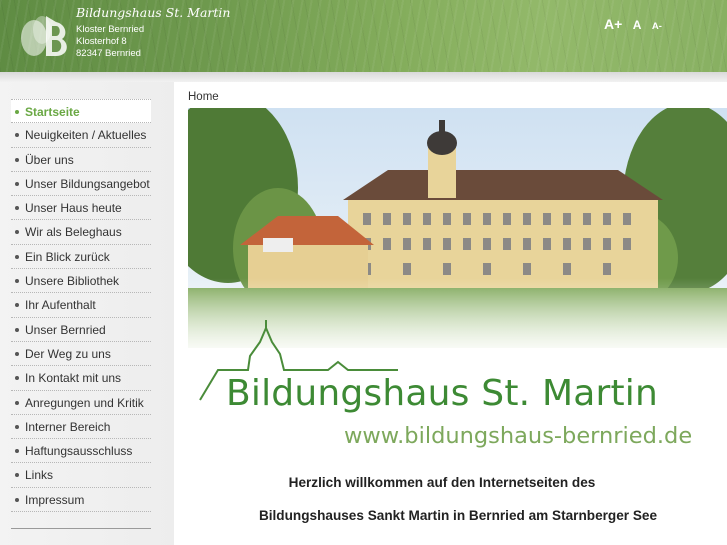  What do you see at coordinates (81, 111) in the screenshot?
I see `nav-item-startseite: Startseite` at bounding box center [81, 111].